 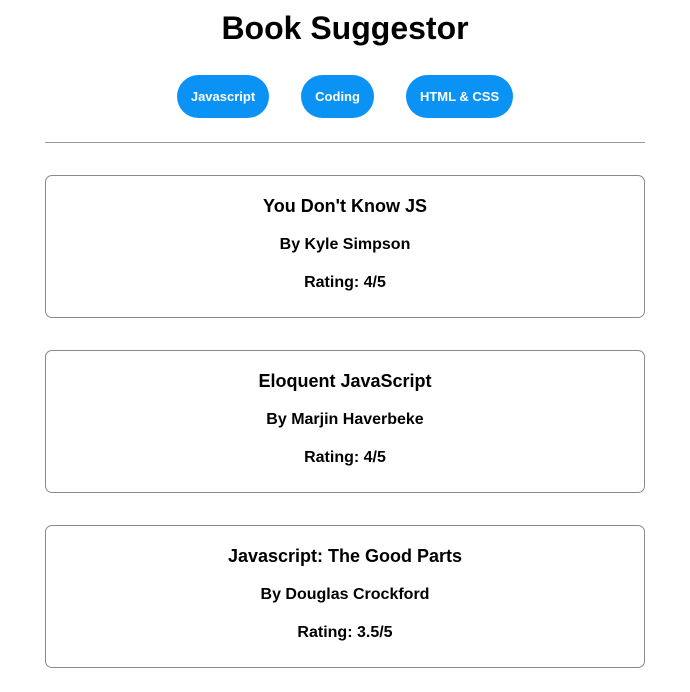 I want to click on book-title: Eloquent JavaScript, so click(x=345, y=381).